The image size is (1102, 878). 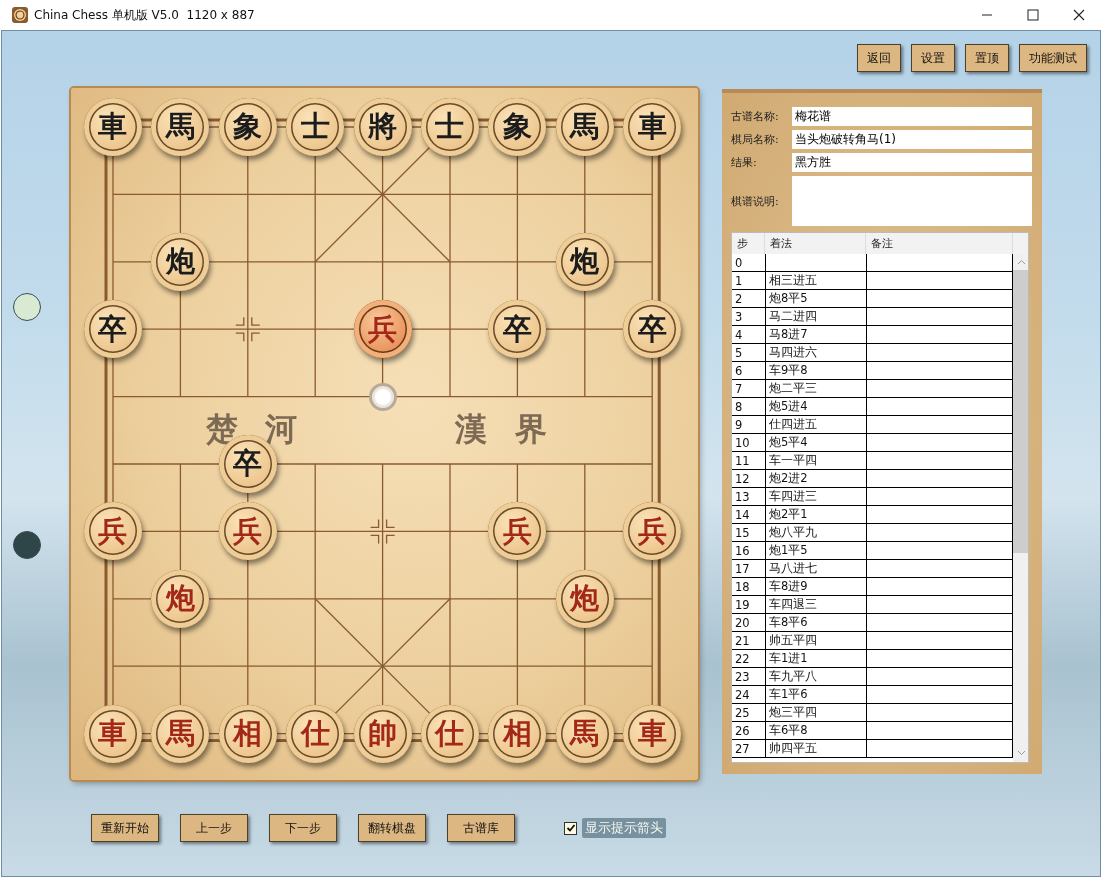 I want to click on action-button: 古谱库, so click(x=481, y=828).